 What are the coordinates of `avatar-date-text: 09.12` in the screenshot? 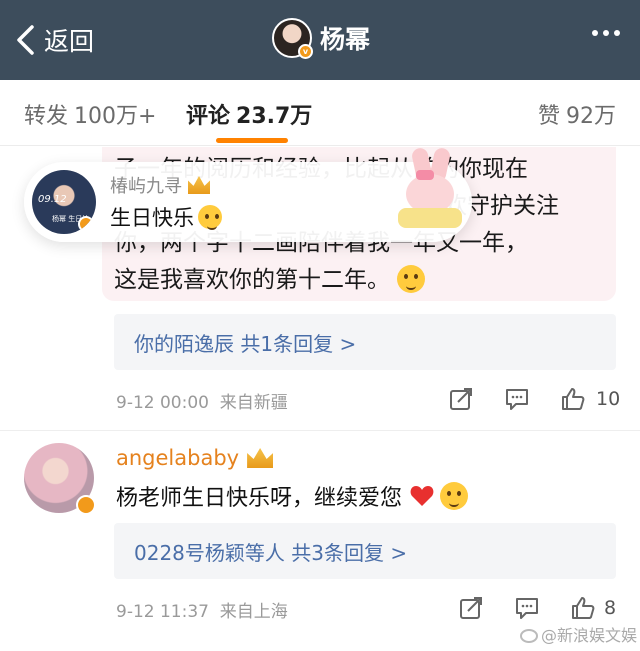 It's located at (52, 199).